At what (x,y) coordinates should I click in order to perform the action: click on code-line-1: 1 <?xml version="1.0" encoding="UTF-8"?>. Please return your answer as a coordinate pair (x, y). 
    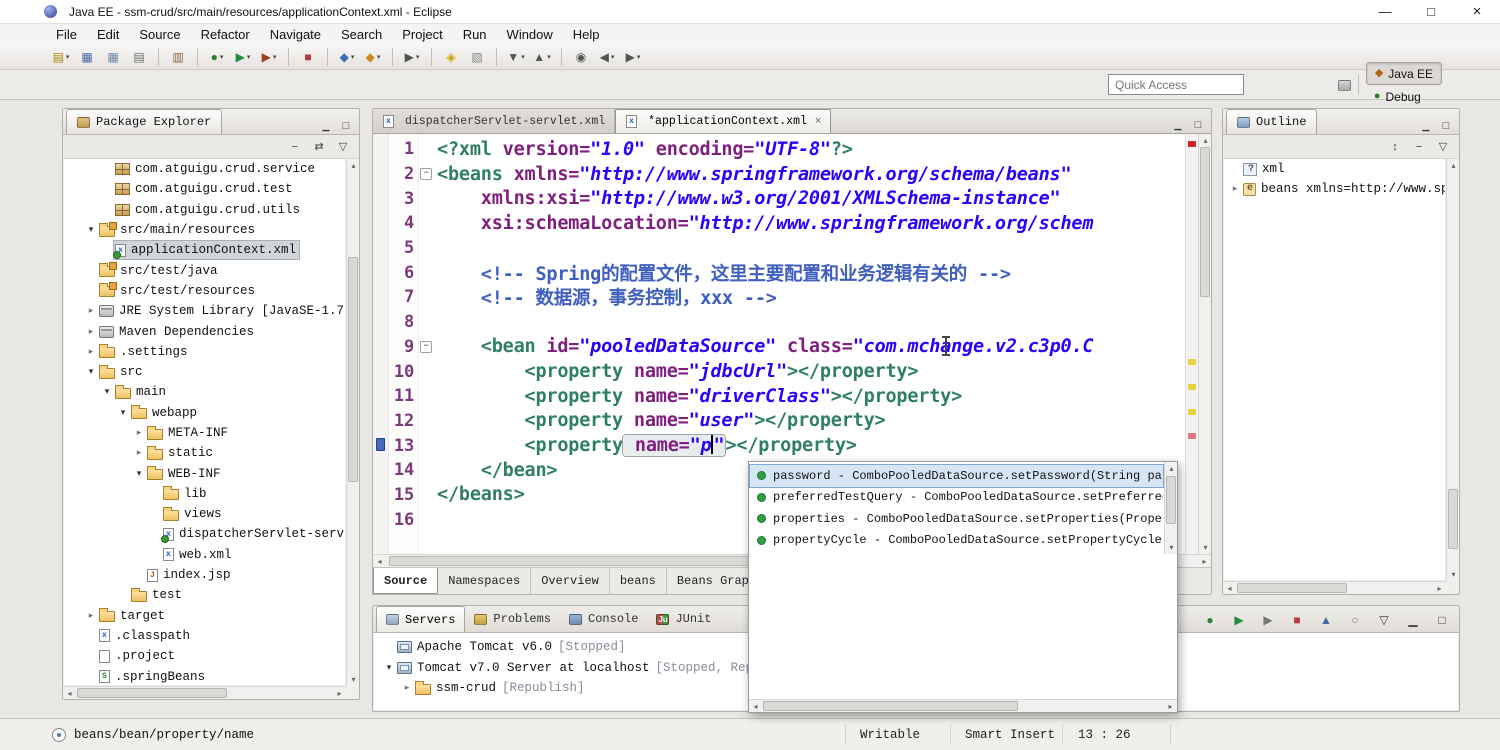
    Looking at the image, I should click on (779, 149).